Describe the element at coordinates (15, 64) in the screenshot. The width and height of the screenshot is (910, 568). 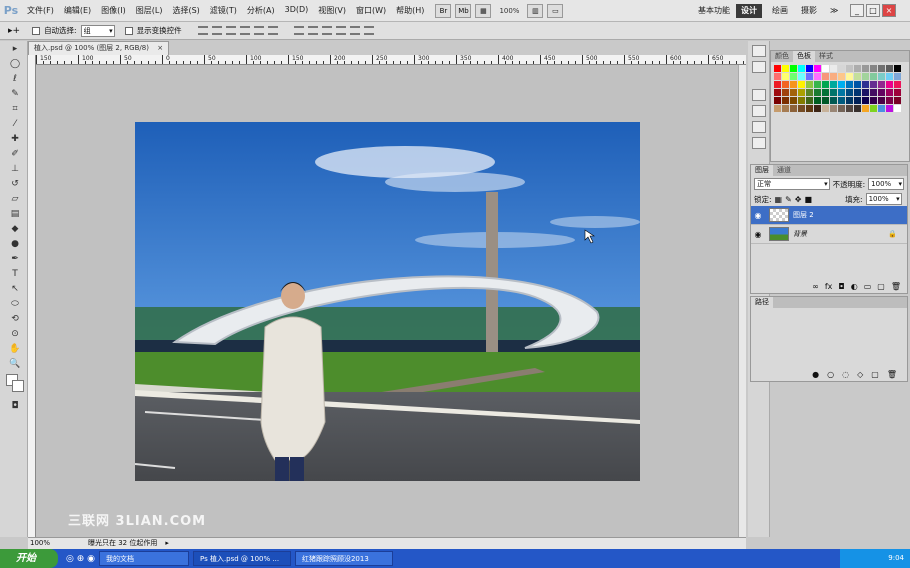
I see `marquee-tool-icon: ◯` at that location.